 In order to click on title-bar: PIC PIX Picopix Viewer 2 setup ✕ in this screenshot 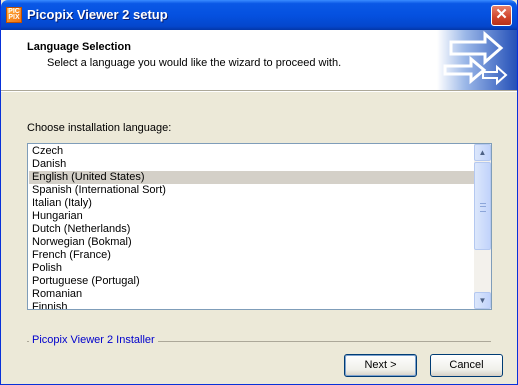, I will do `click(259, 15)`.